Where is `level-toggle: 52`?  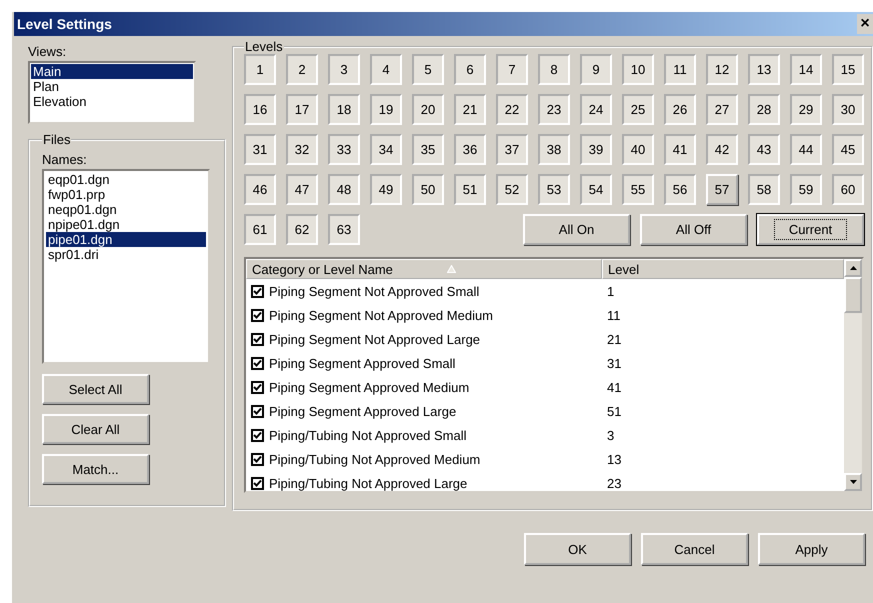
level-toggle: 52 is located at coordinates (512, 189).